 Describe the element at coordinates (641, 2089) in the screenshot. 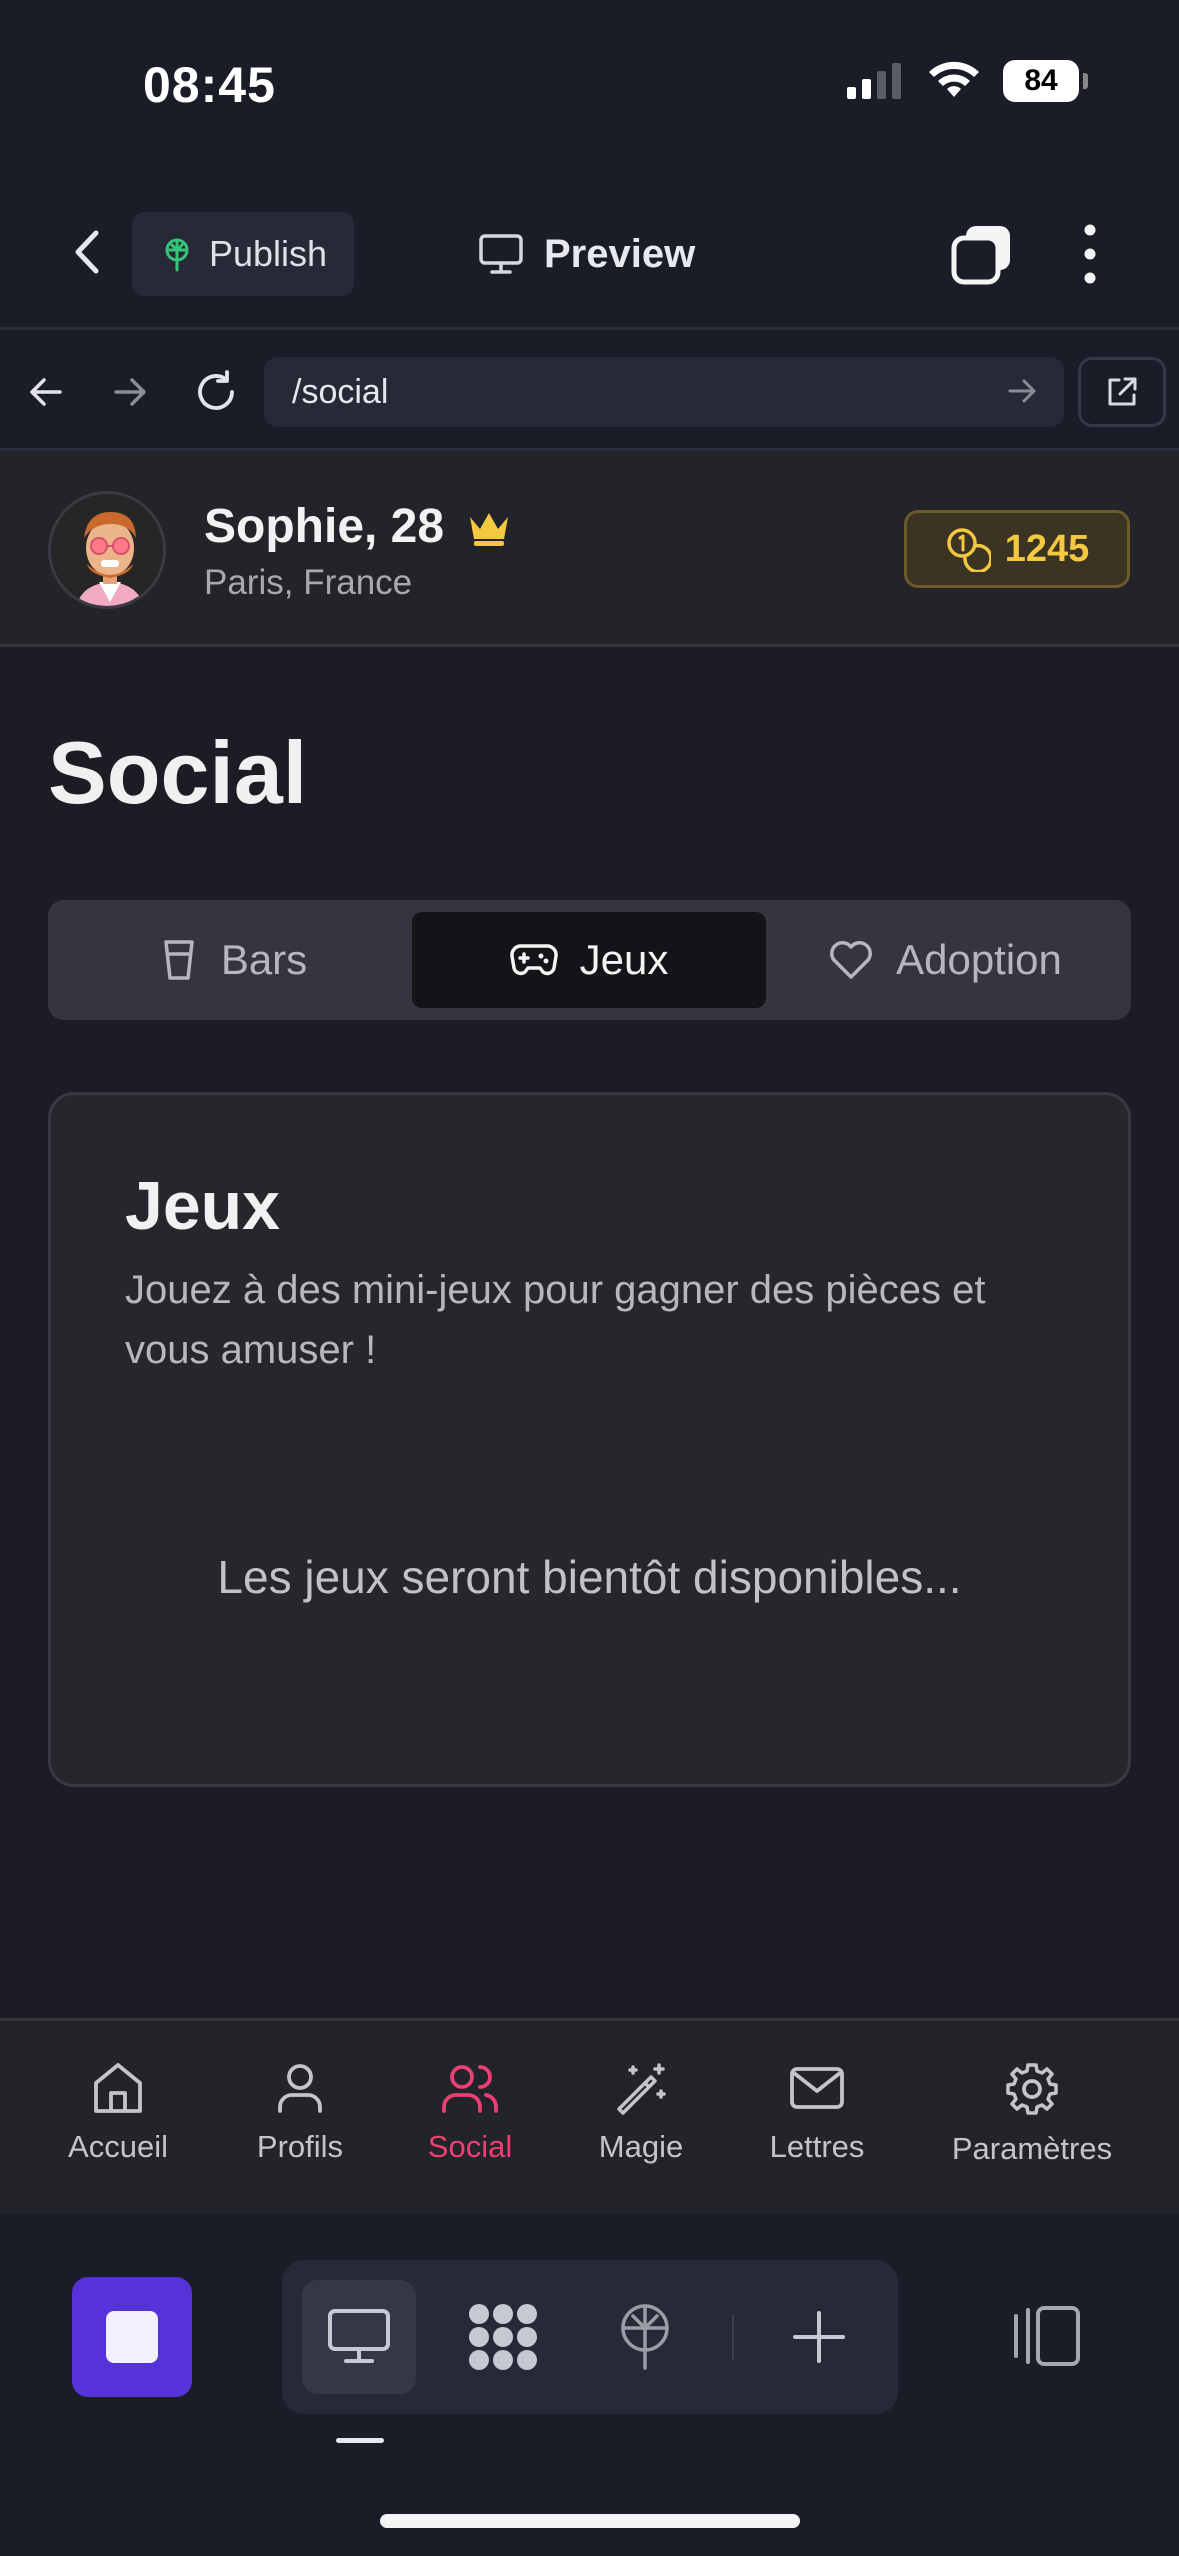

I see `magic-wand-icon` at that location.